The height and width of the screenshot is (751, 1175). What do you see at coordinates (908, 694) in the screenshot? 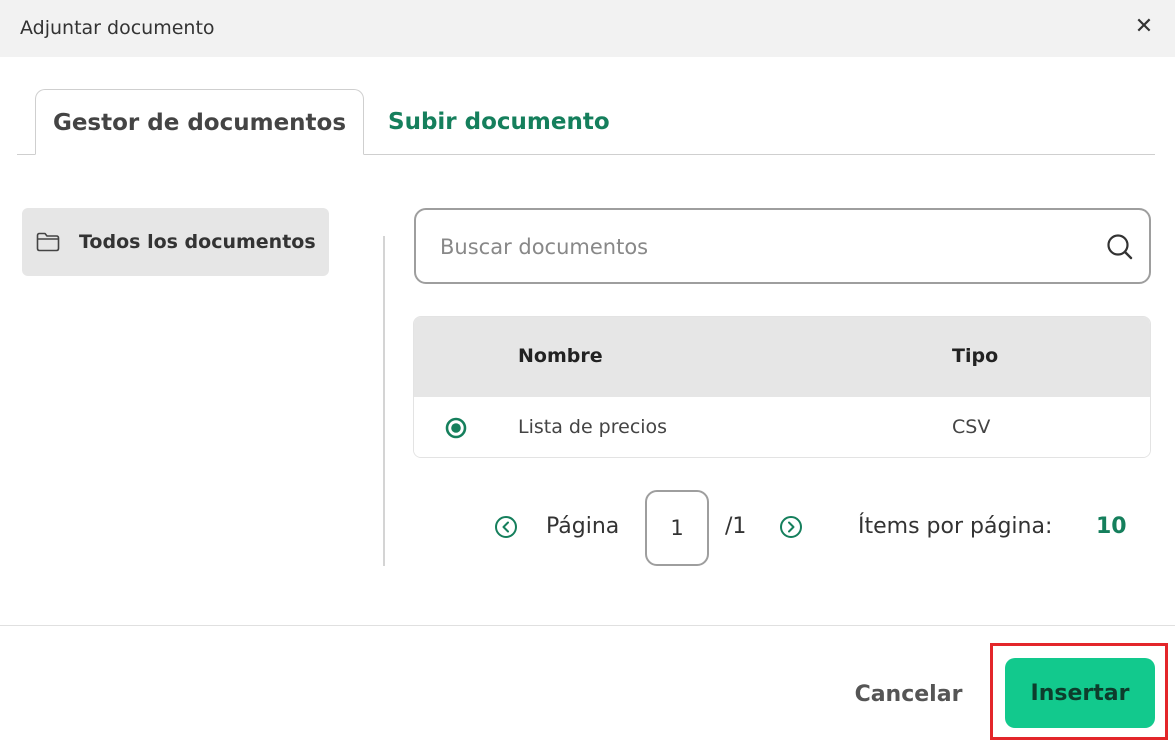
I see `cancel-button: Cancelar` at bounding box center [908, 694].